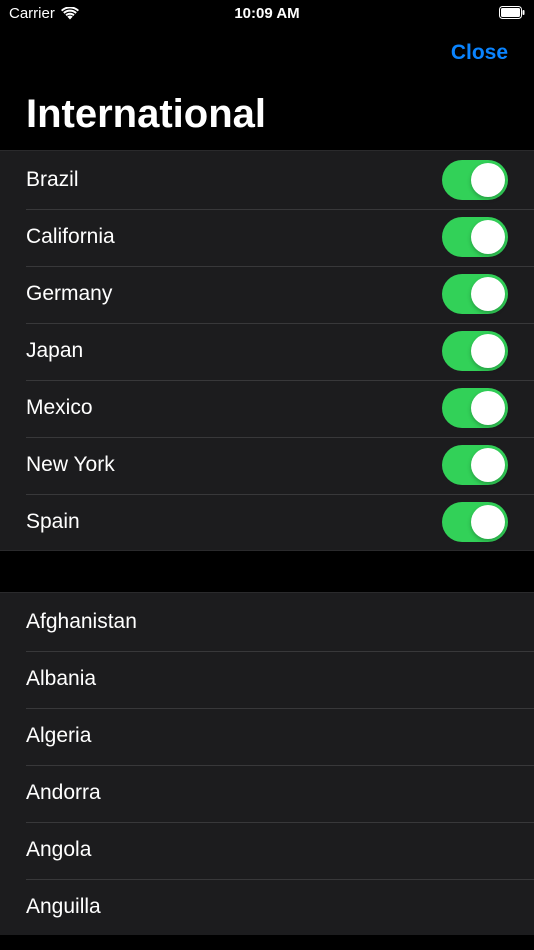 This screenshot has height=950, width=534. Describe the element at coordinates (63, 792) in the screenshot. I see `list-item-label: Andorra` at that location.